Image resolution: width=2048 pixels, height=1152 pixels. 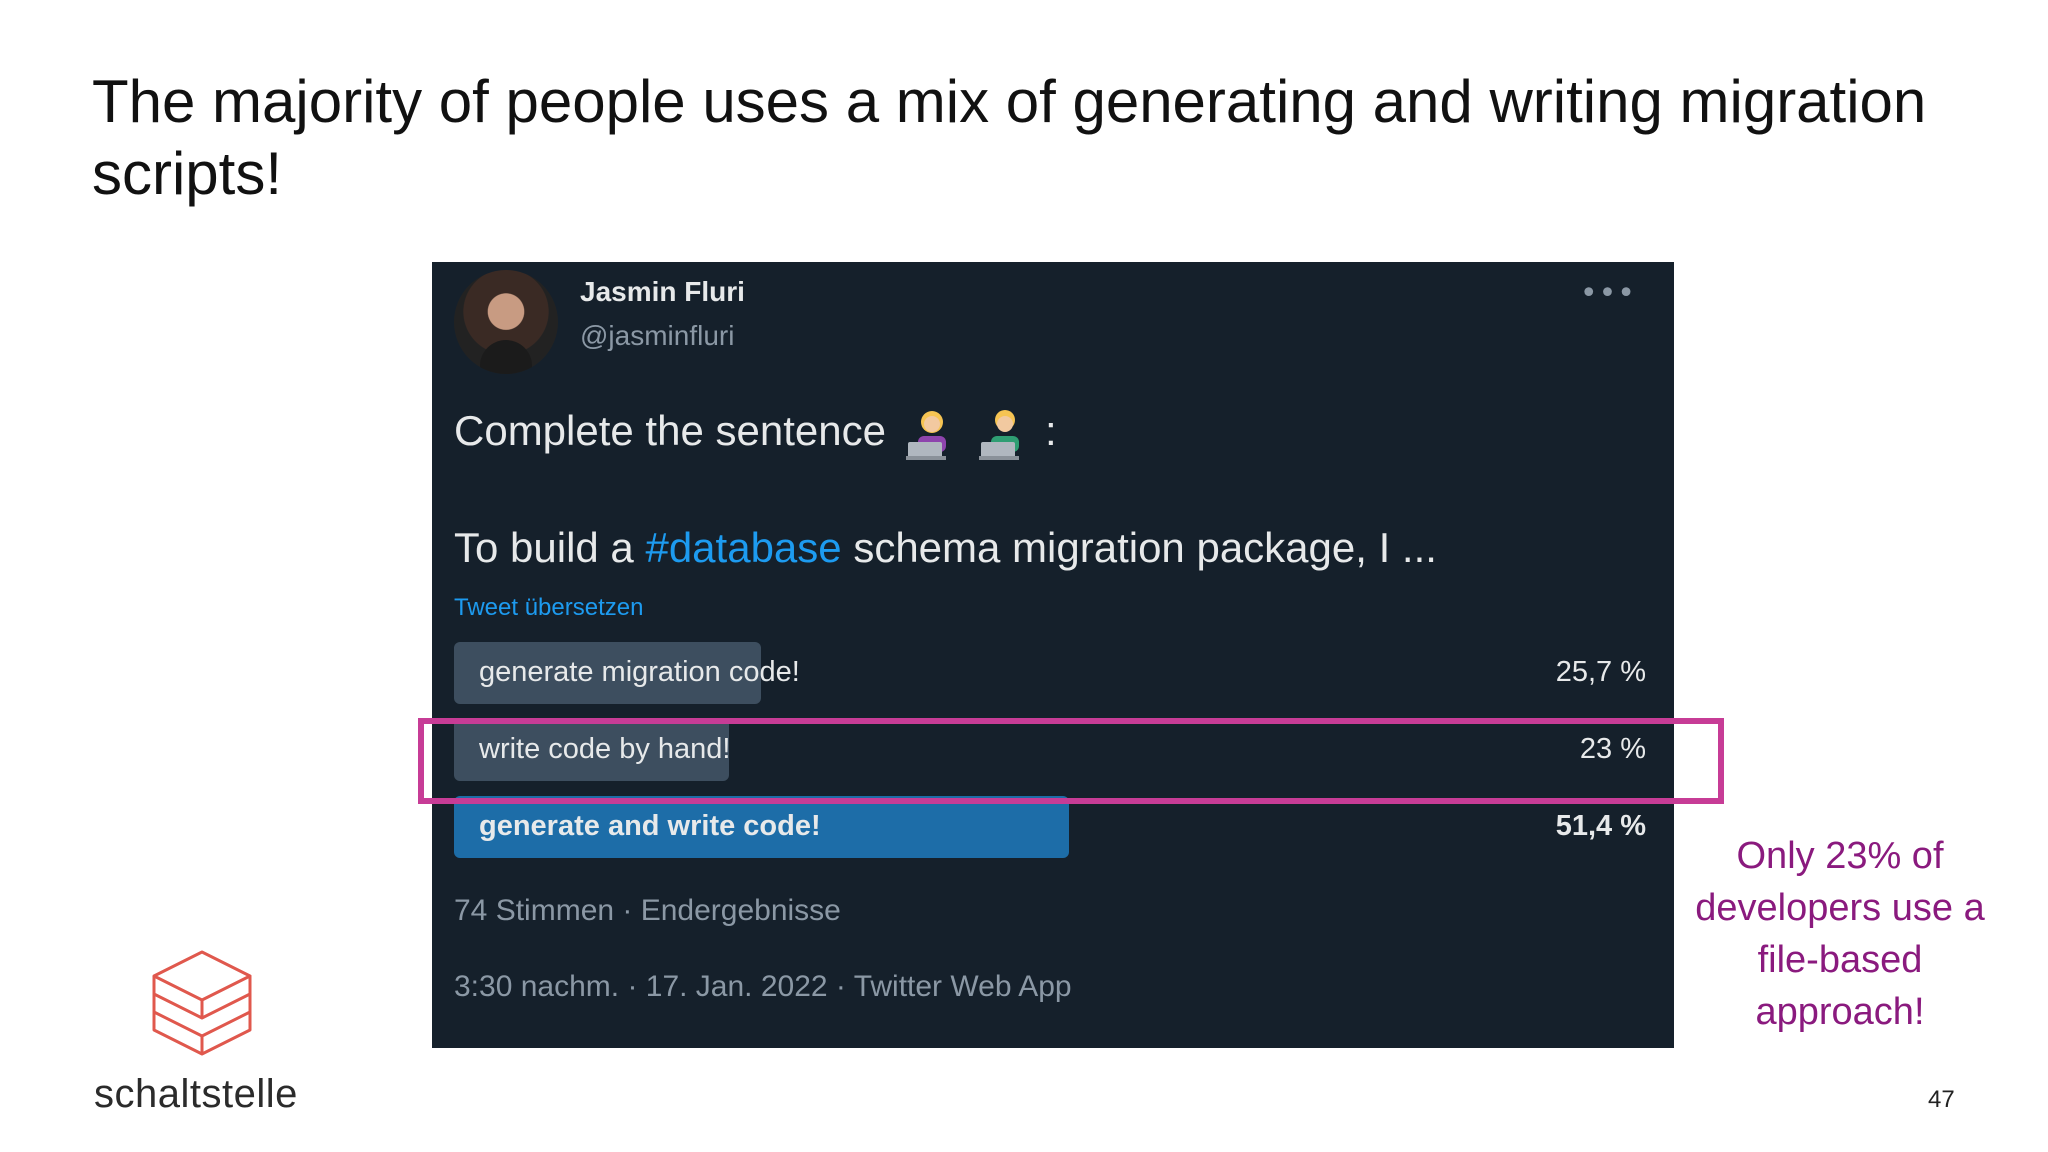 What do you see at coordinates (670, 431) in the screenshot?
I see `tweet-line1-text: Complete the sentence` at bounding box center [670, 431].